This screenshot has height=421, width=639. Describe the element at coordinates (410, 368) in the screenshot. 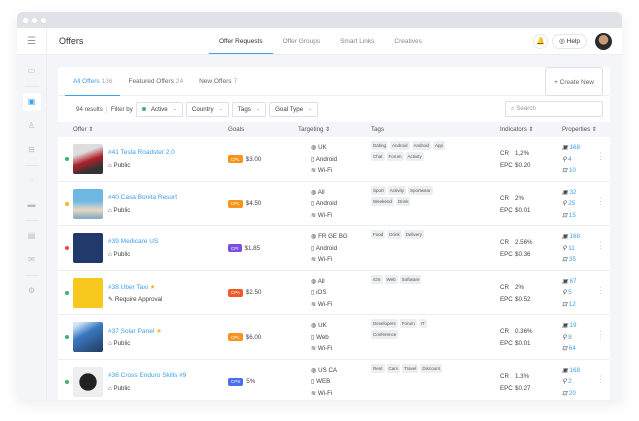

I see `tag: Travel` at that location.